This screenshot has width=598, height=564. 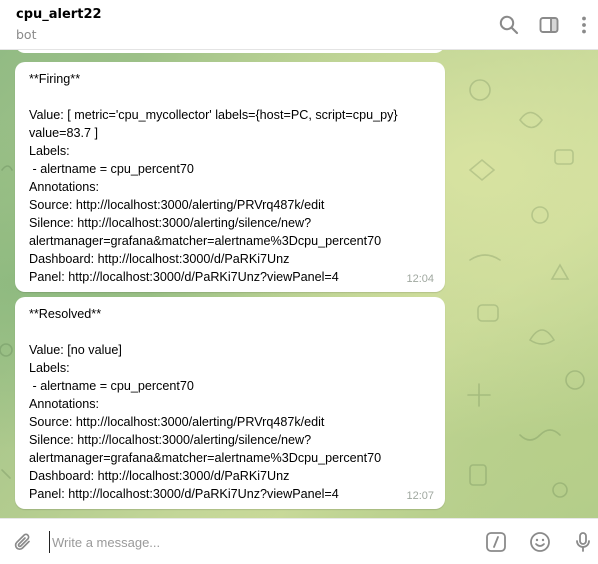 I want to click on previous-message-edge, so click(x=230, y=51).